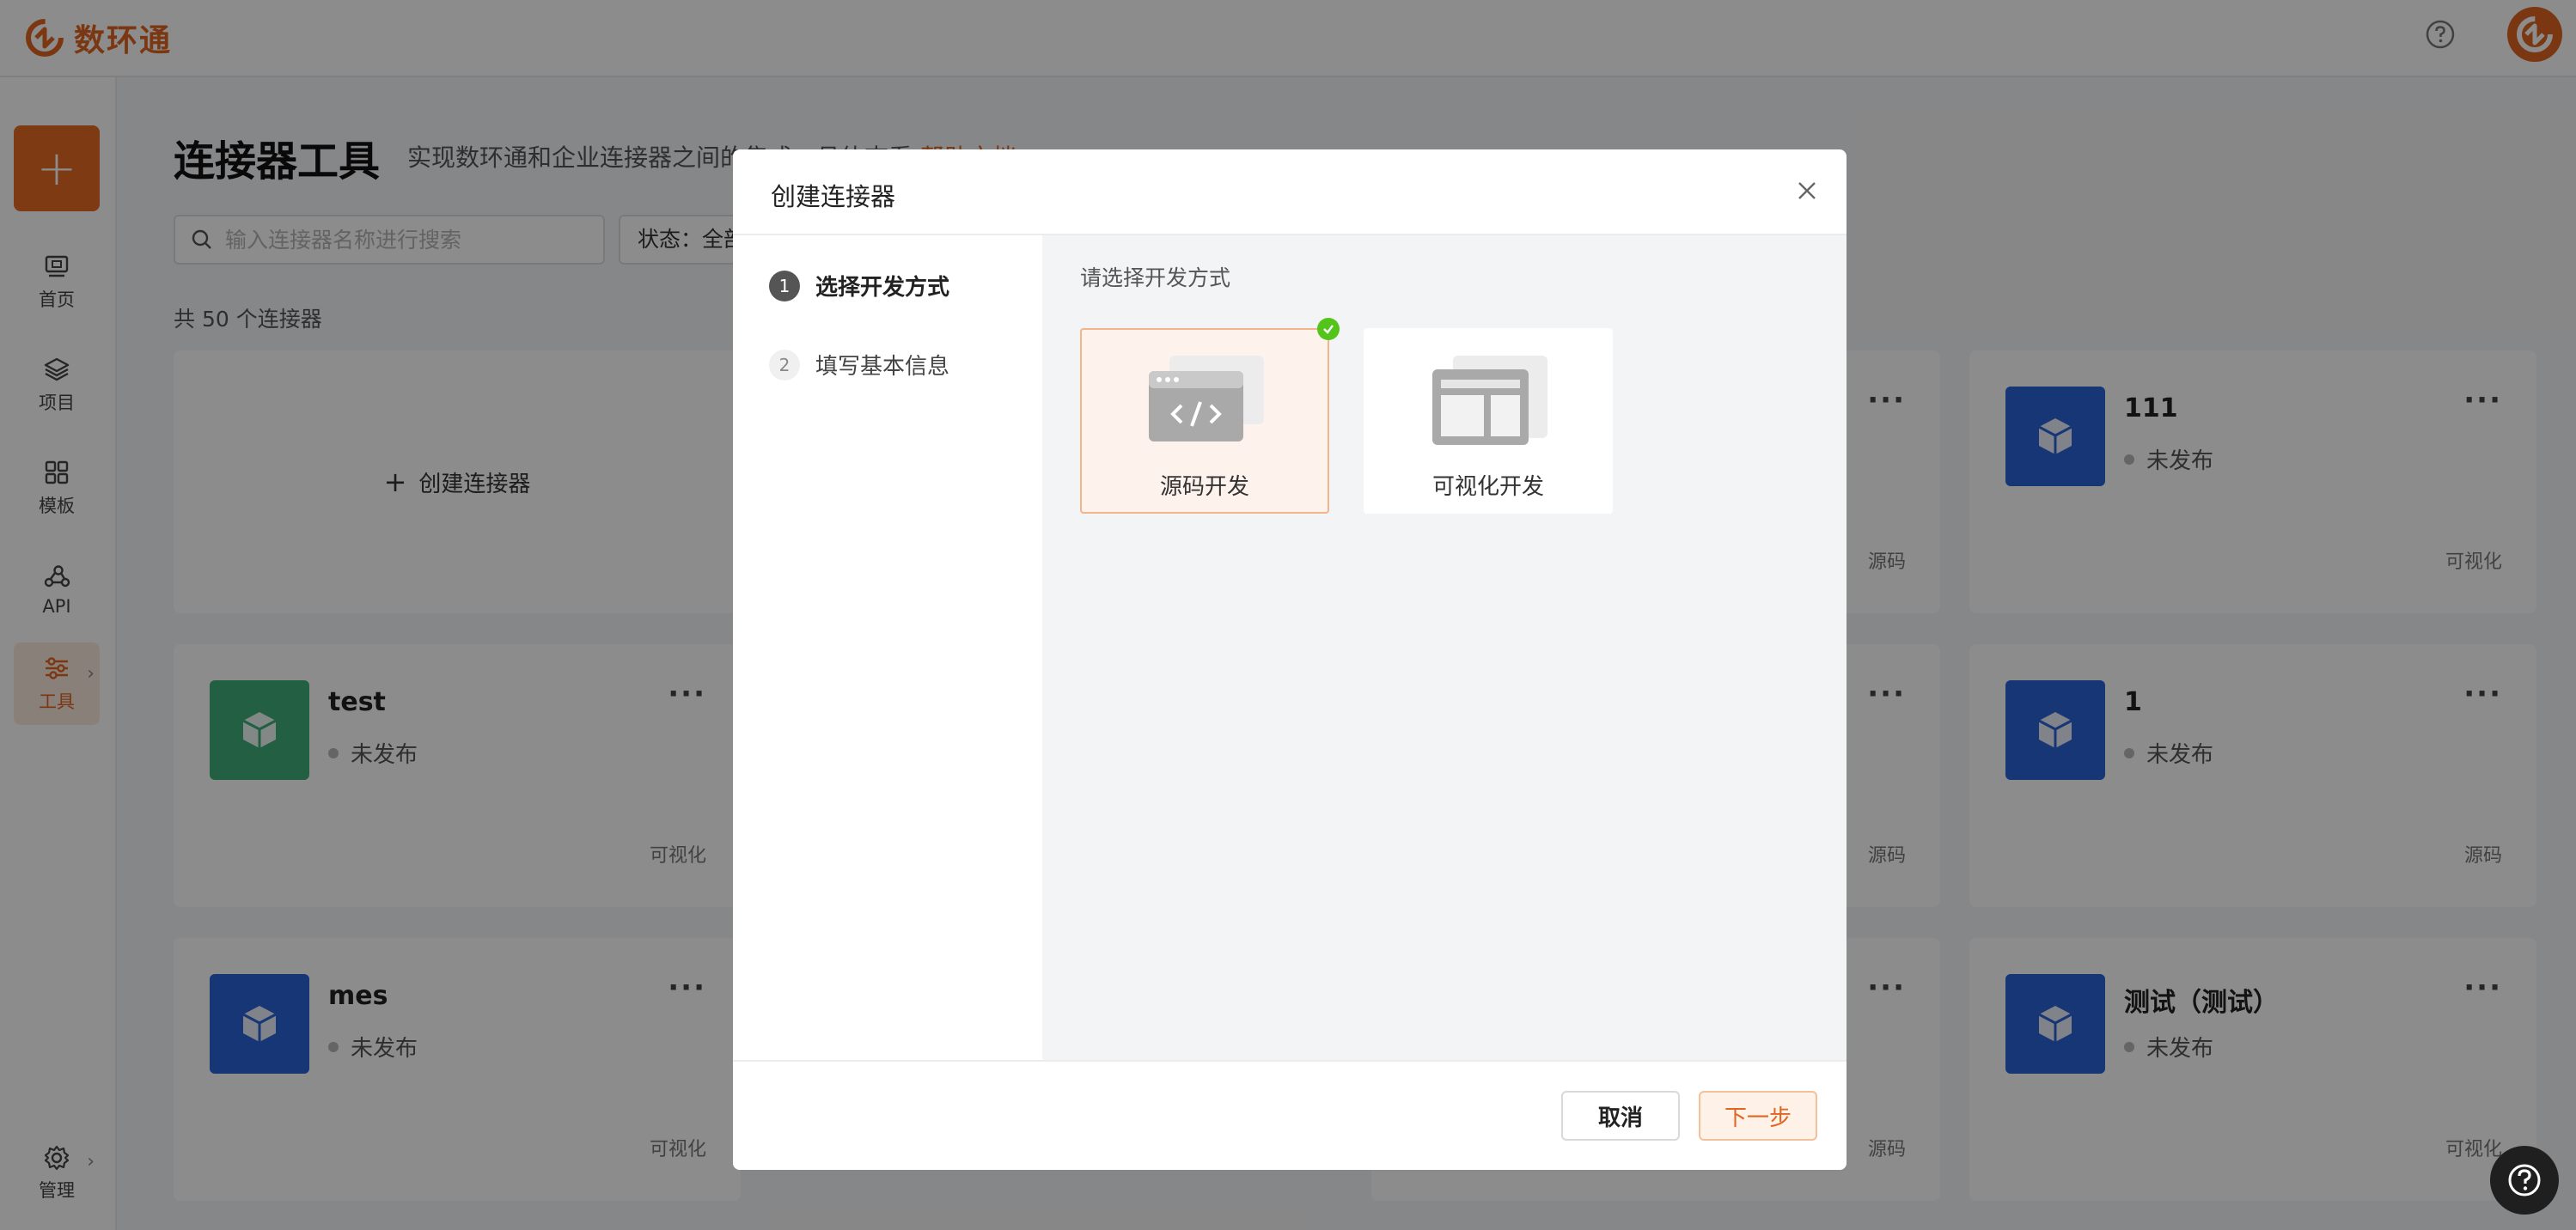 The image size is (2576, 1230). What do you see at coordinates (883, 288) in the screenshot?
I see `step-label: 选择开发方式` at bounding box center [883, 288].